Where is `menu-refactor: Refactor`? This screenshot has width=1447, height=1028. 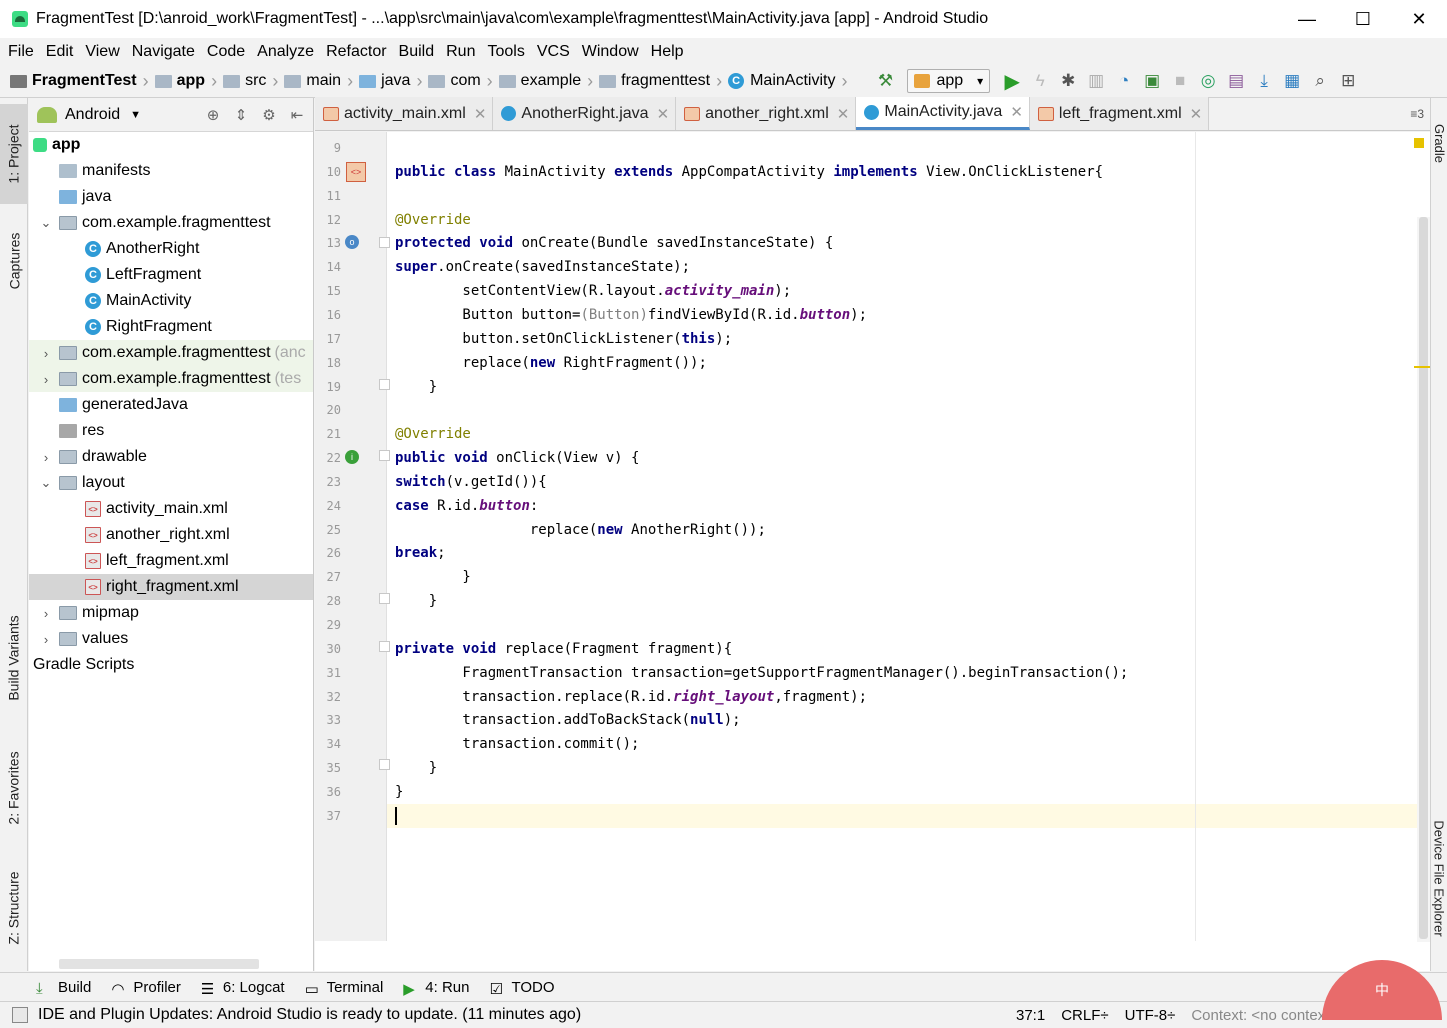
menu-refactor: Refactor is located at coordinates (356, 52).